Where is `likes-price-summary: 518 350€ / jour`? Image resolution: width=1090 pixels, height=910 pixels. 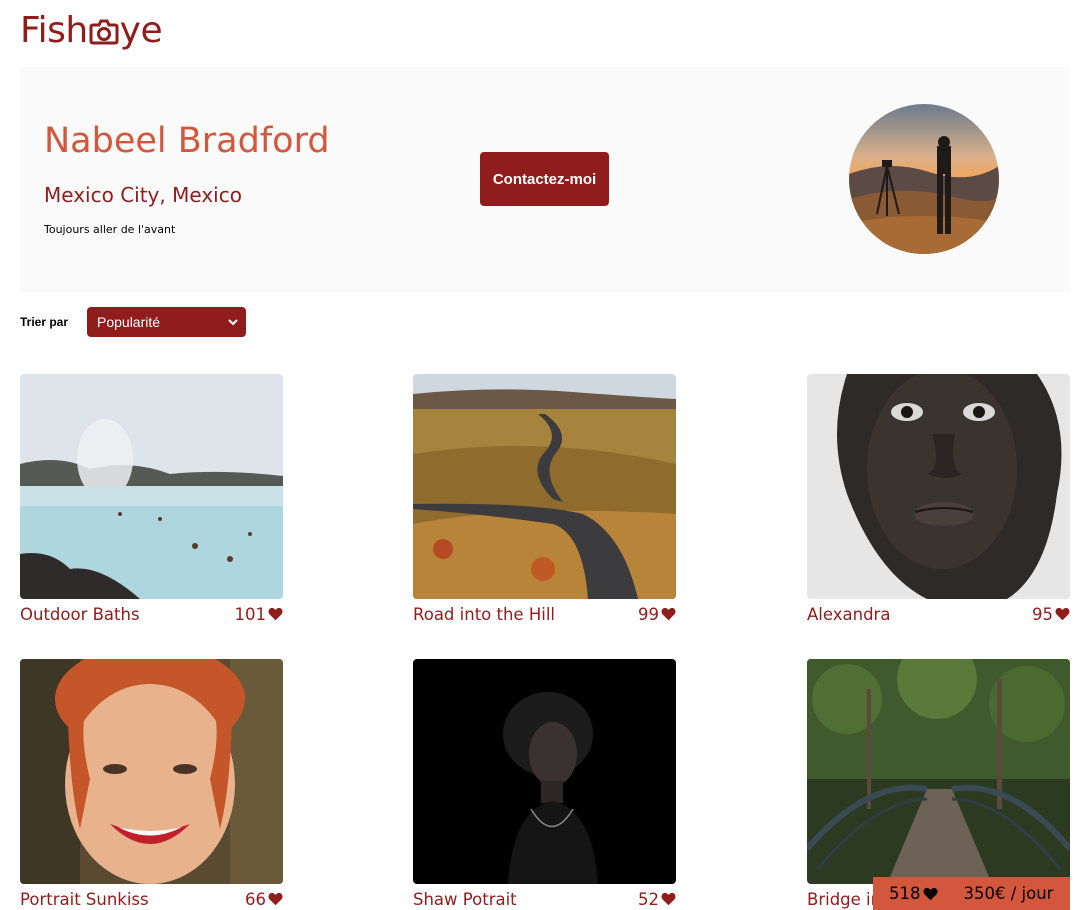 likes-price-summary: 518 350€ / jour is located at coordinates (971, 893).